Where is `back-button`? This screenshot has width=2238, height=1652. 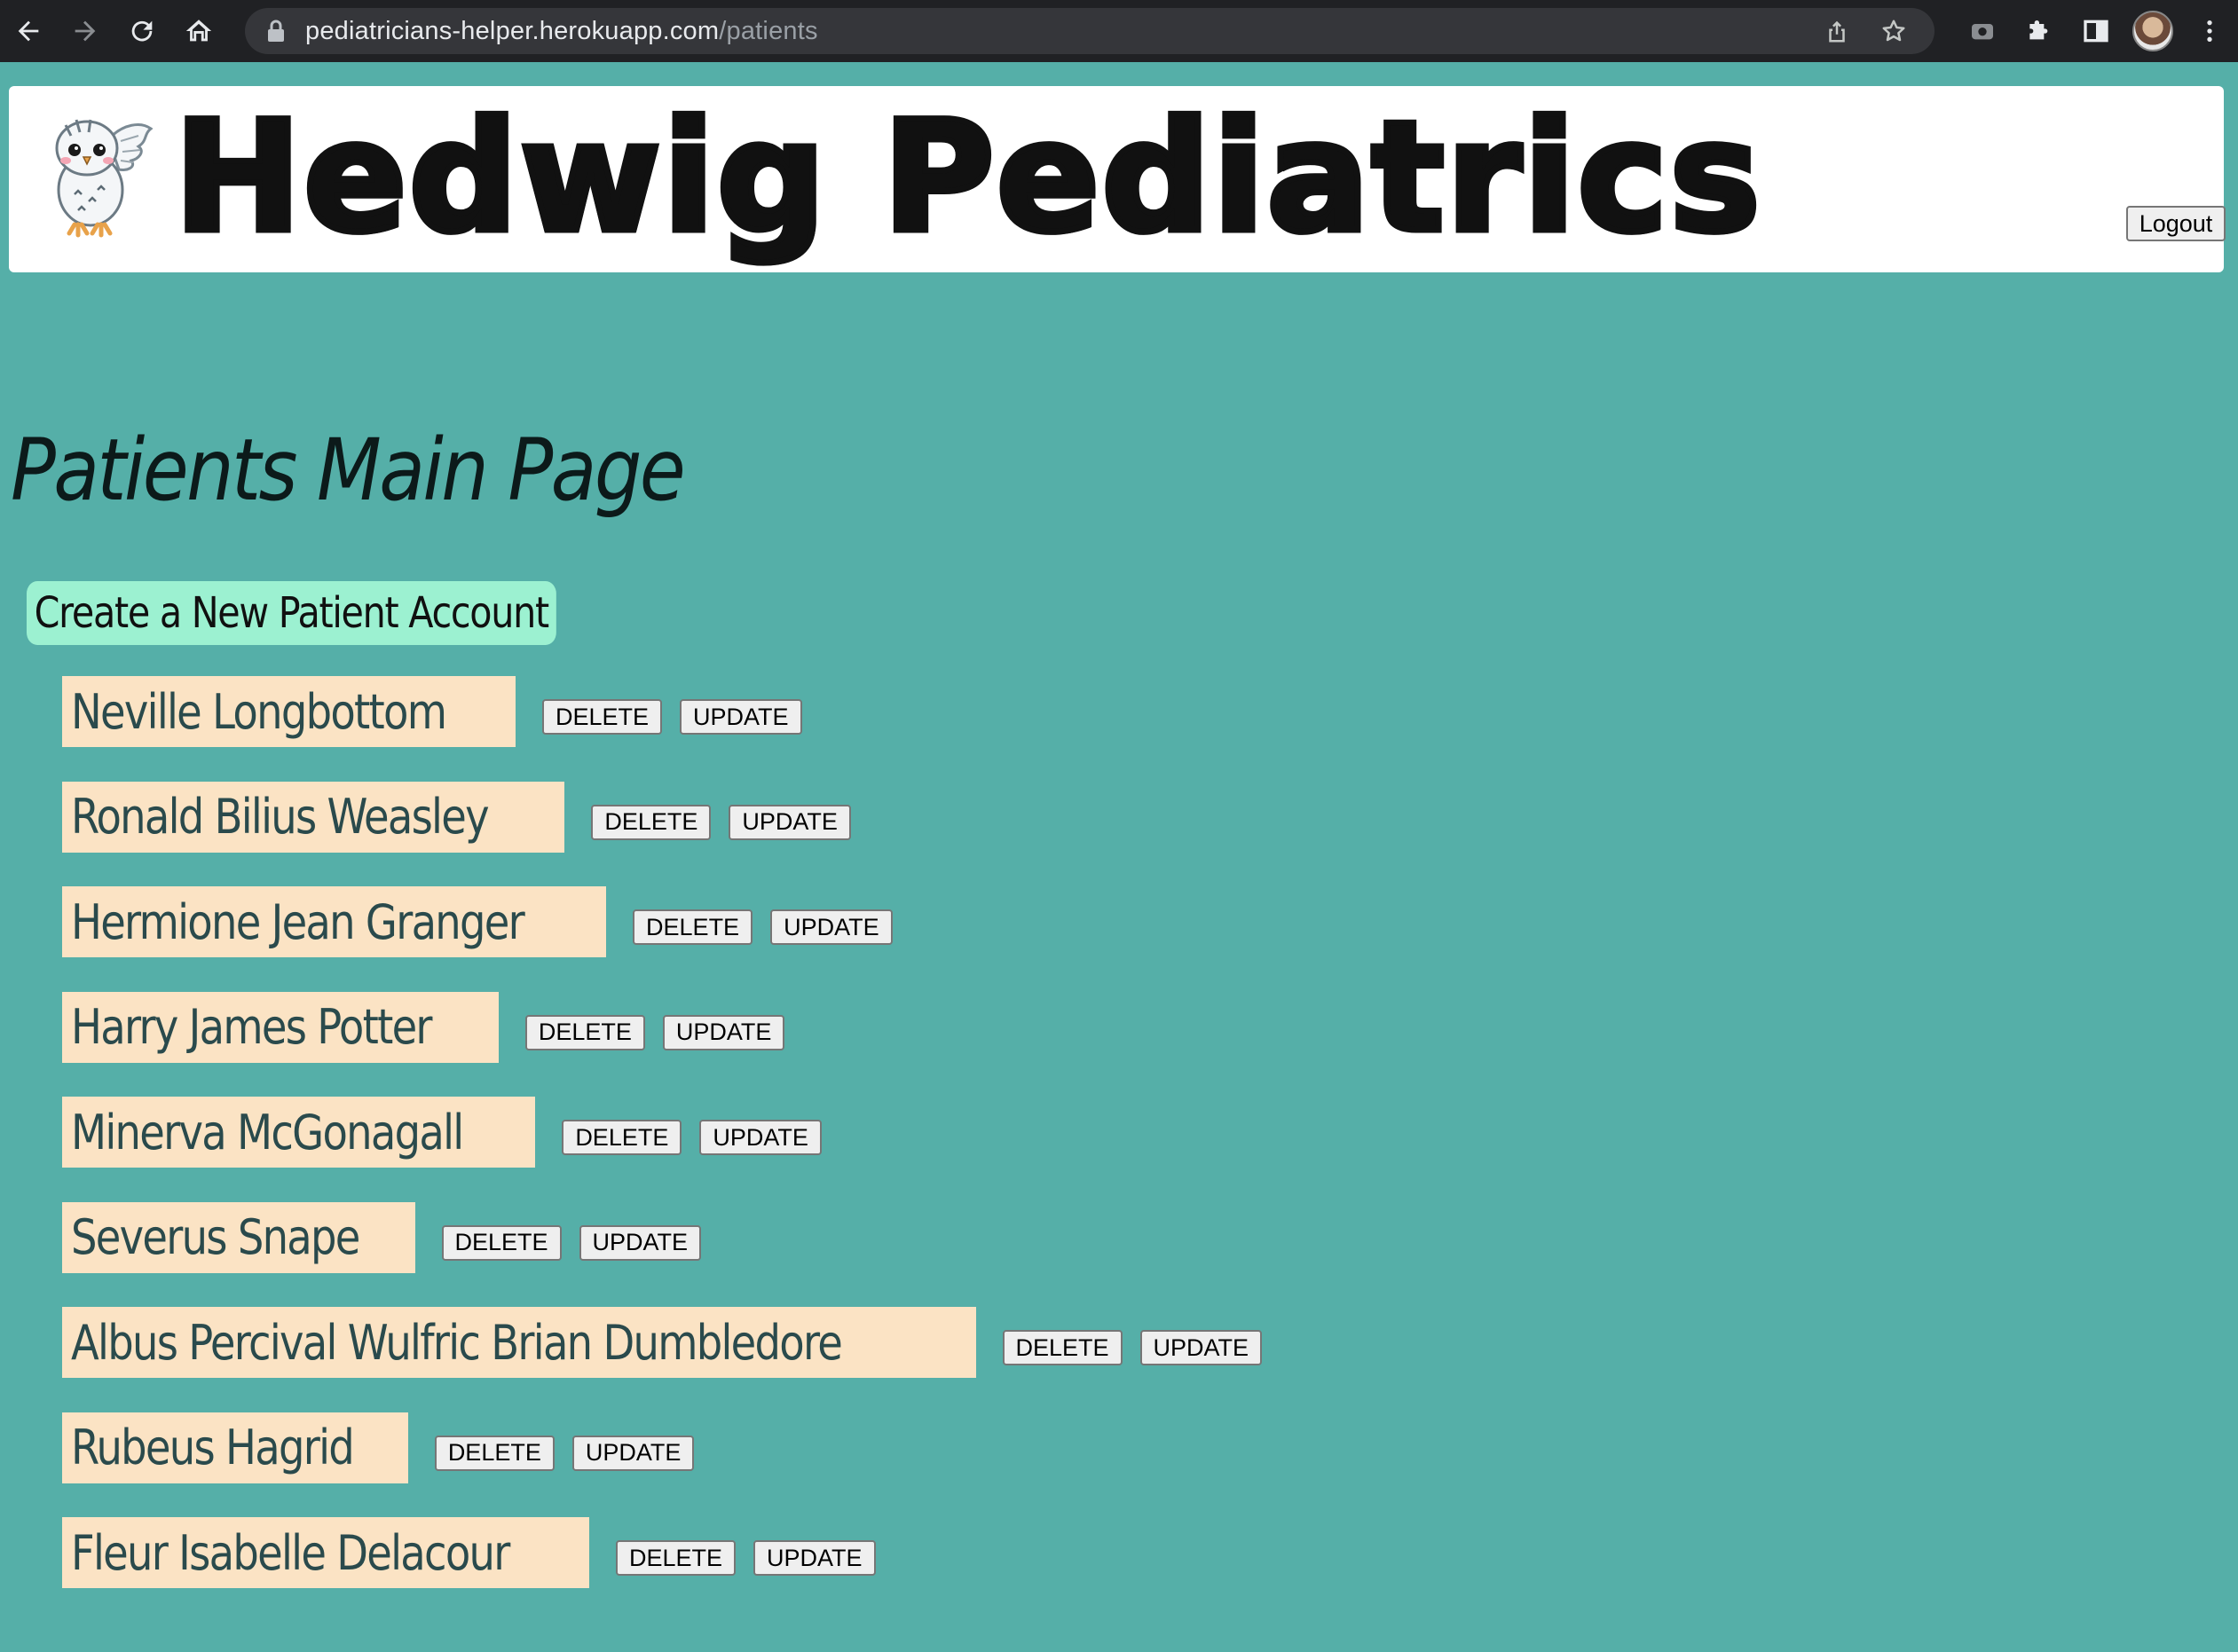 back-button is located at coordinates (28, 31).